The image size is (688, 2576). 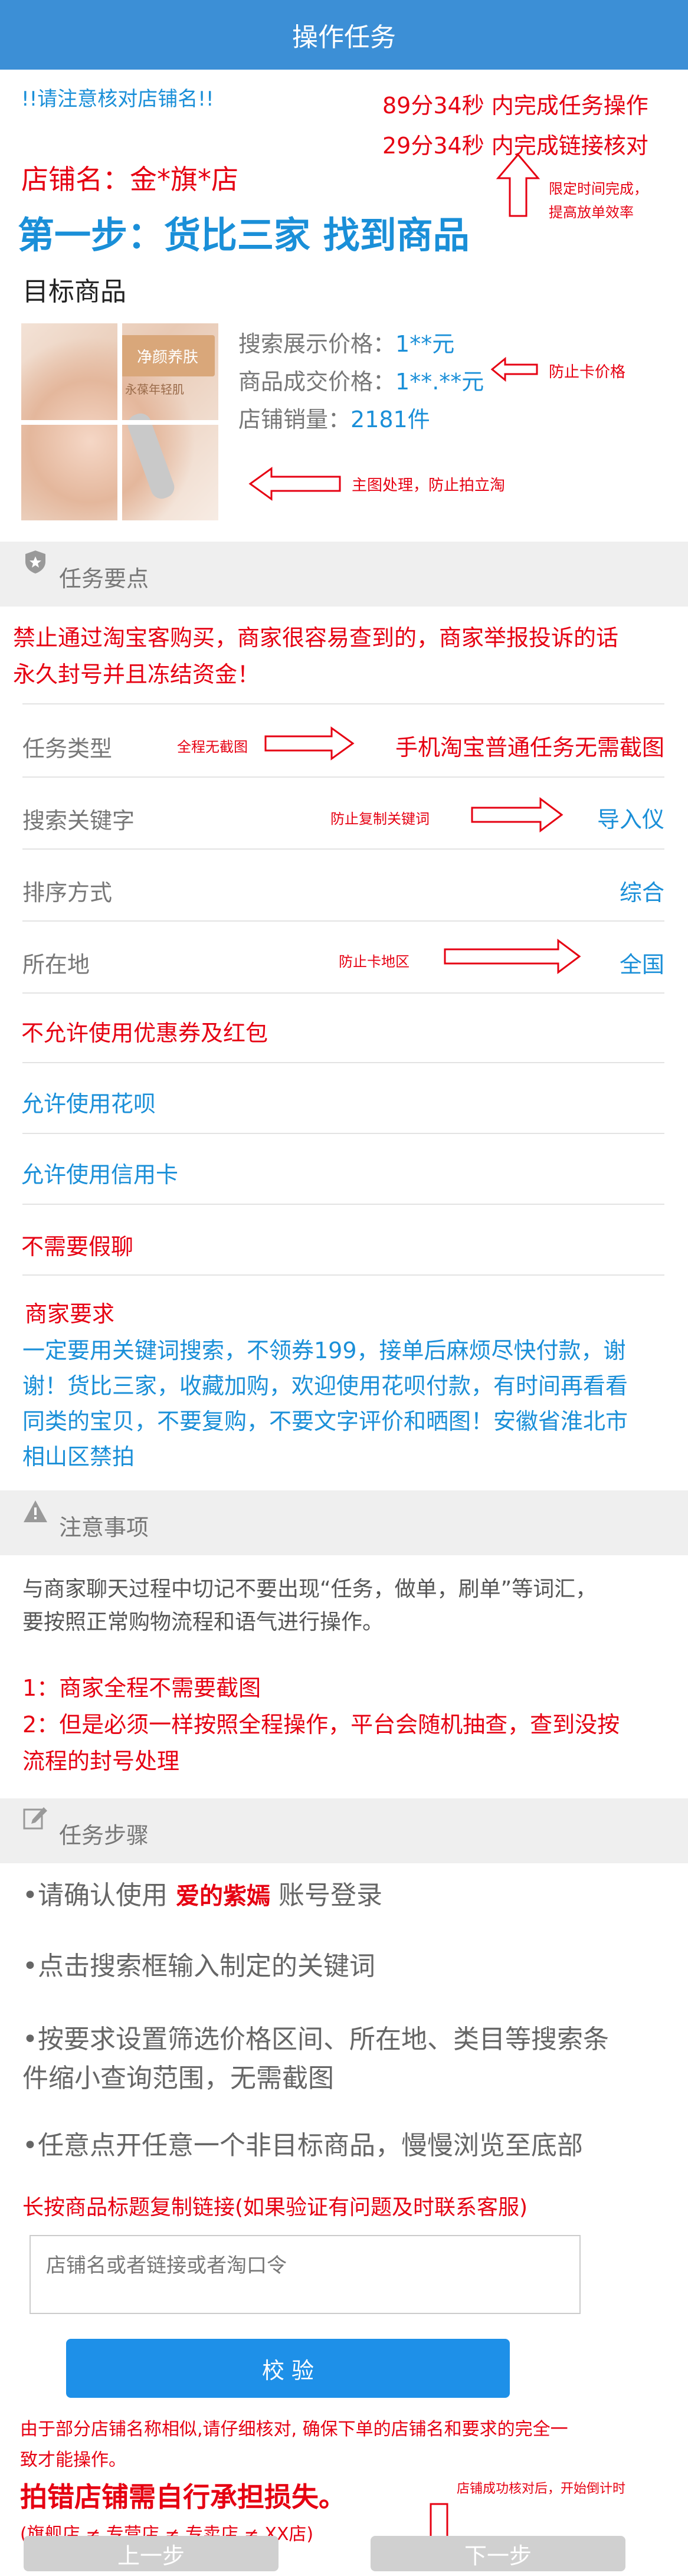 I want to click on account-name: 爱的紫嫣, so click(x=222, y=1896).